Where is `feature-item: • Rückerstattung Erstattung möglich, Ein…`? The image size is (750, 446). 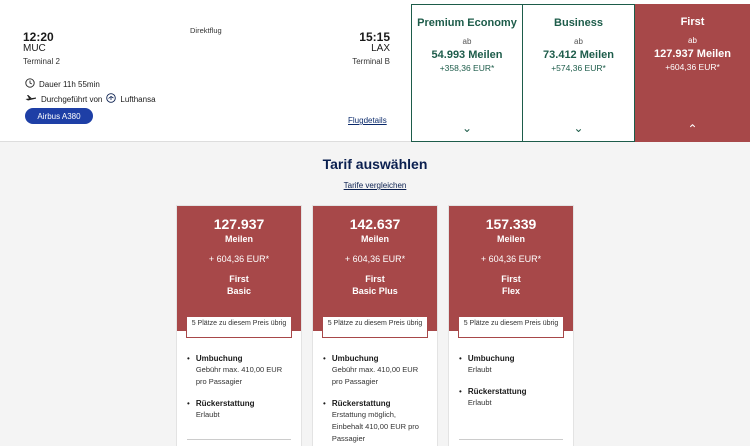 feature-item: • Rückerstattung Erstattung möglich, Ein… is located at coordinates (375, 421).